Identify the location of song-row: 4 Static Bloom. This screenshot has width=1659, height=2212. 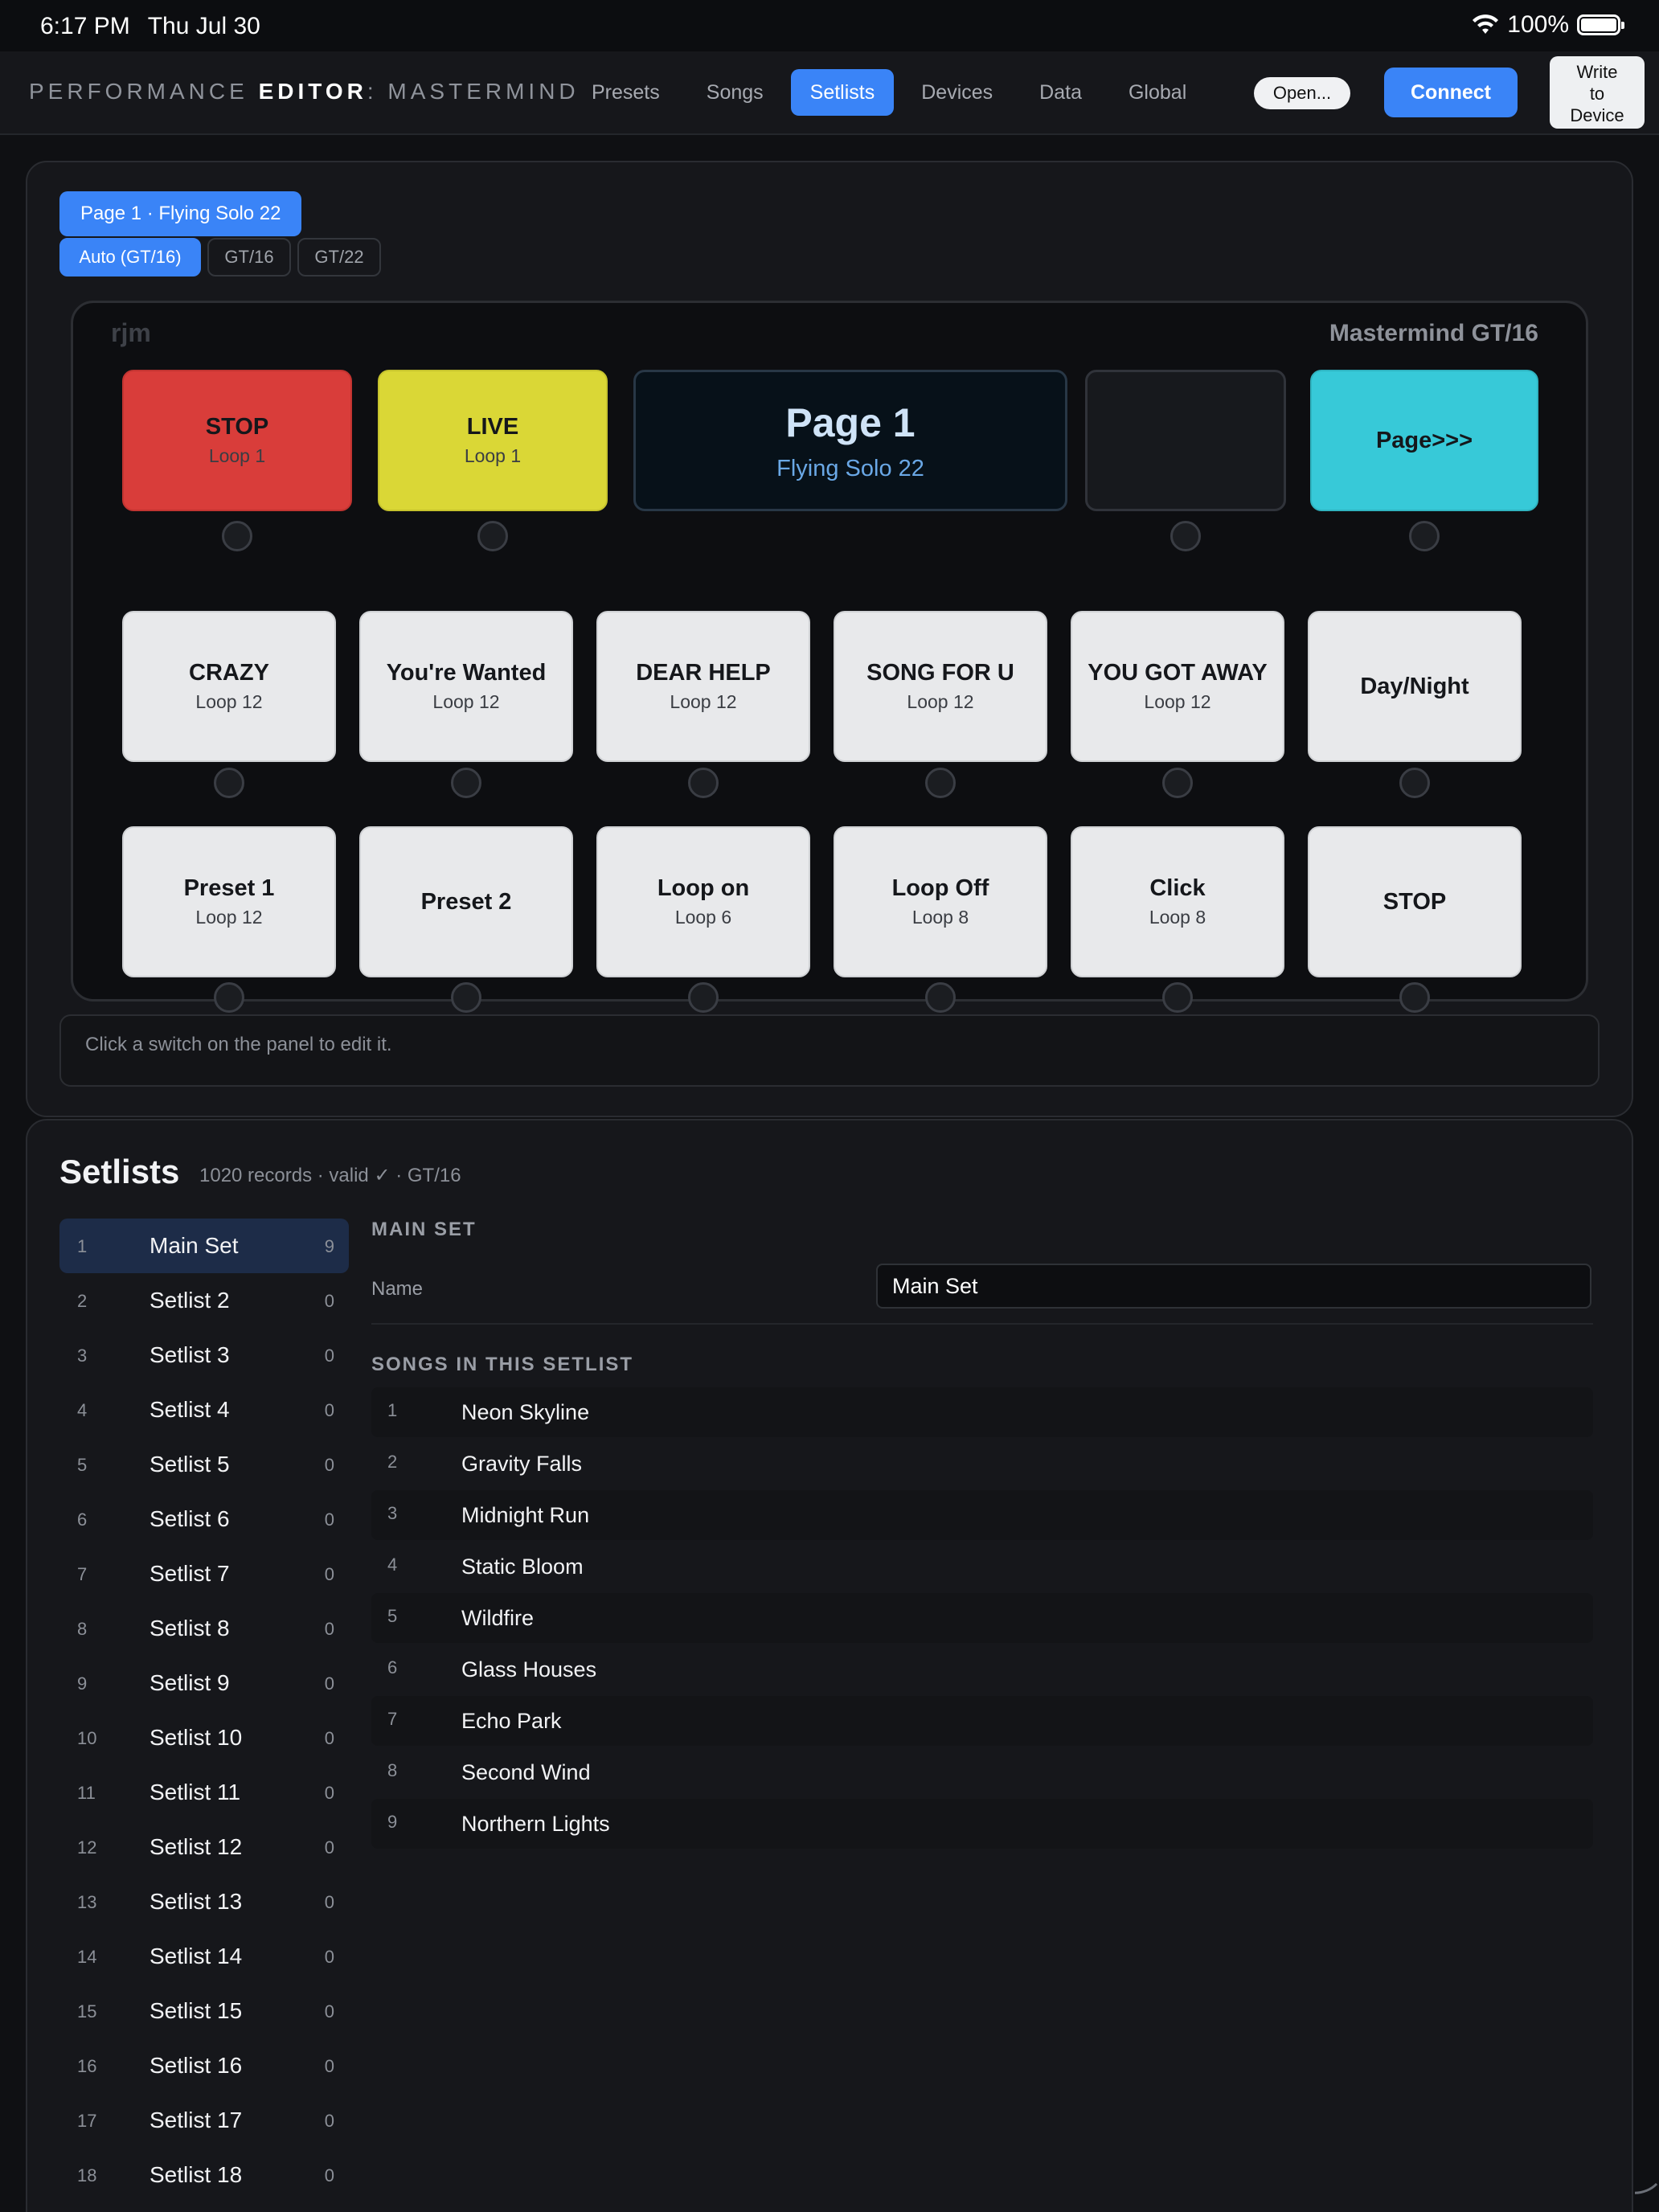
(982, 1566).